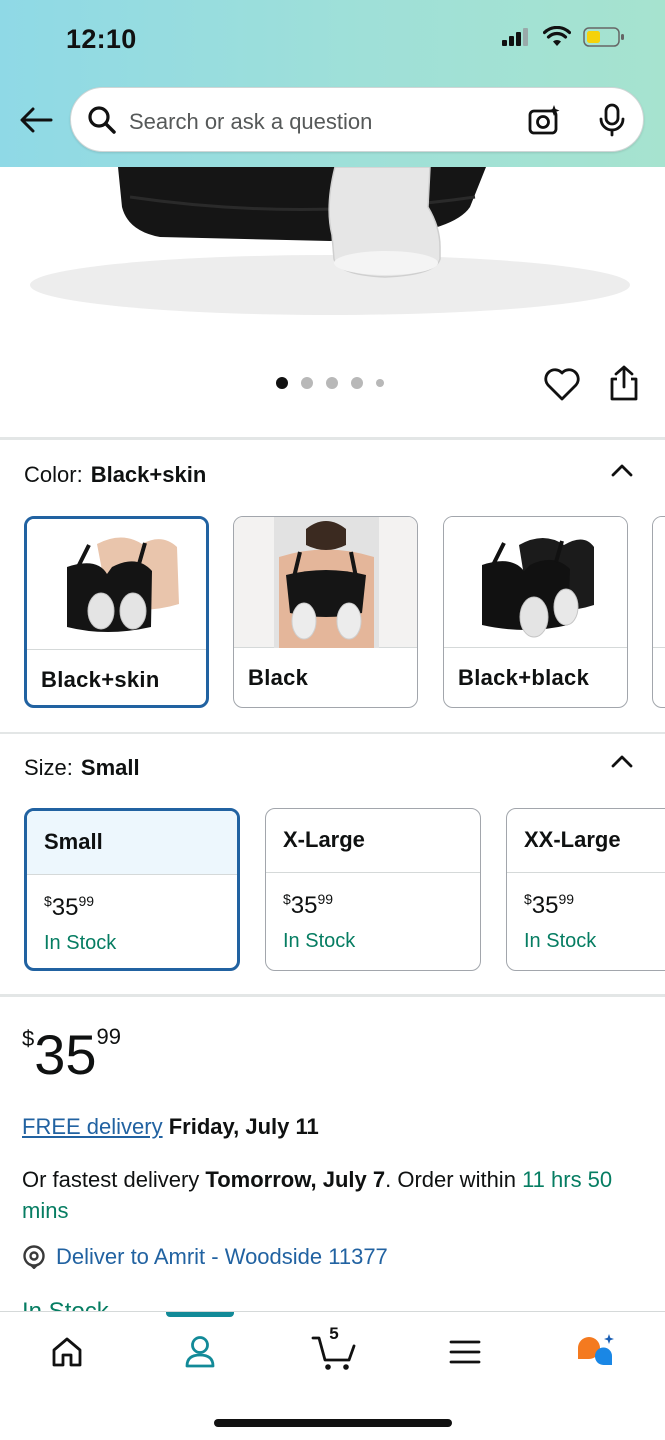 This screenshot has width=665, height=1440. I want to click on free-delivery-link: FREE delivery, so click(92, 1126).